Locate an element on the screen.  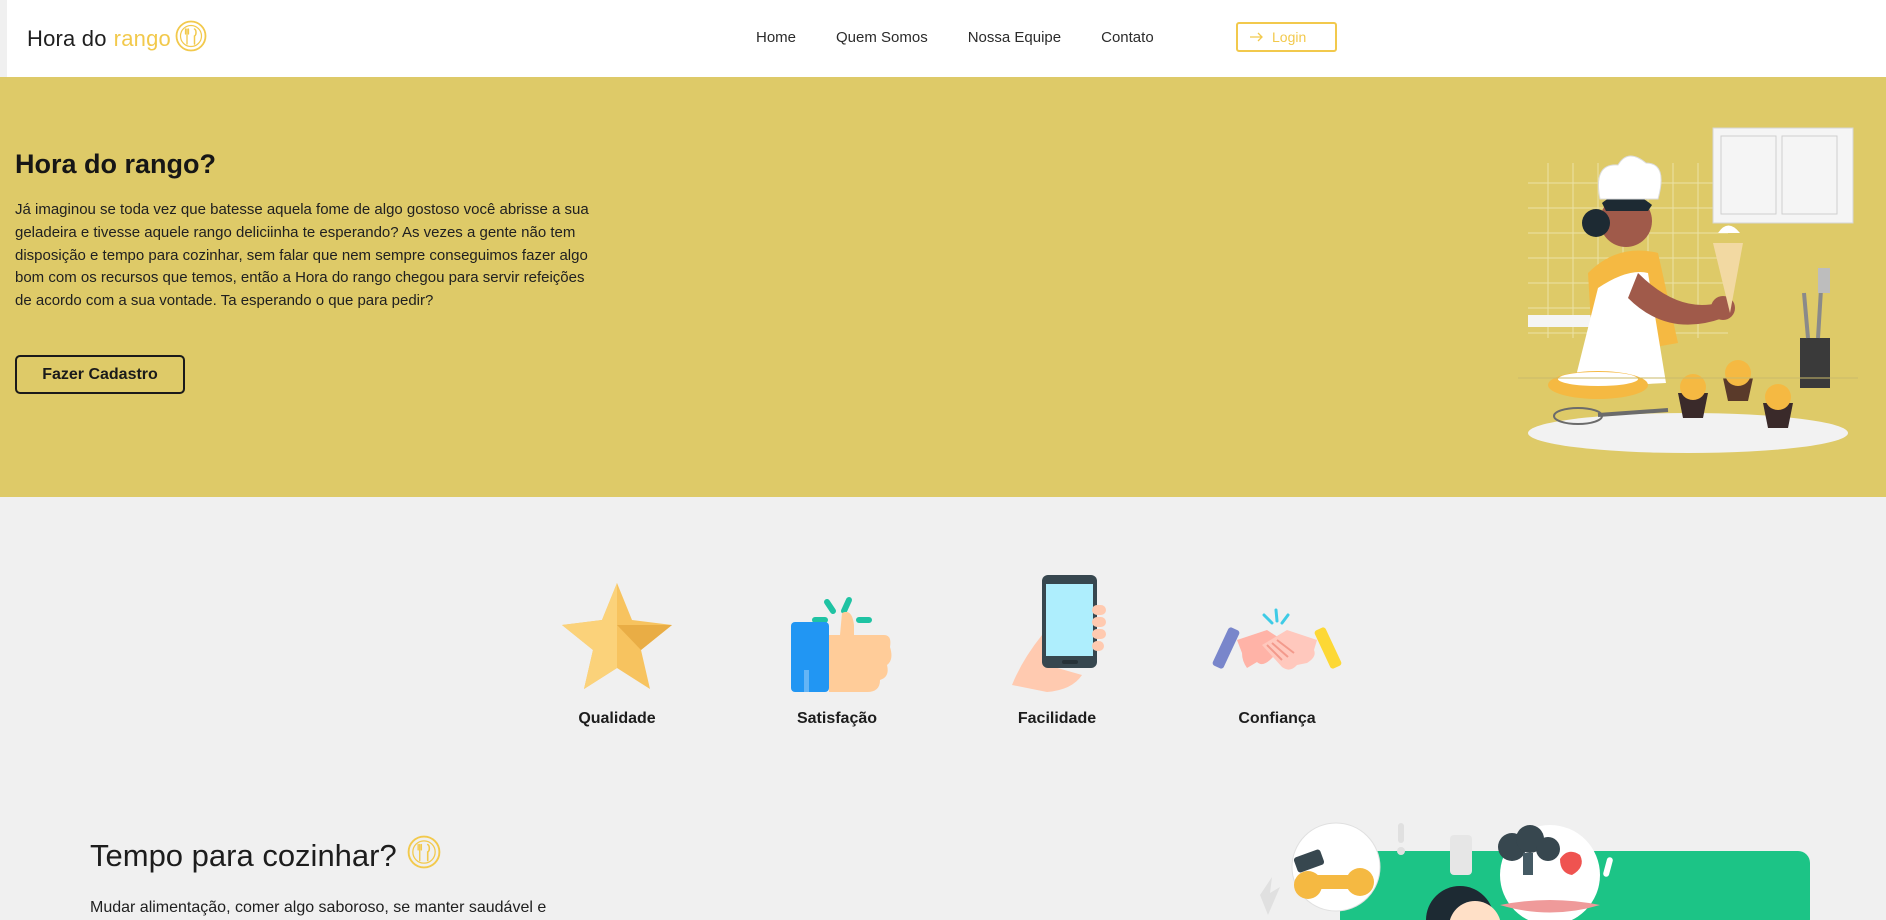
feature-label: Qualidade is located at coordinates (617, 718).